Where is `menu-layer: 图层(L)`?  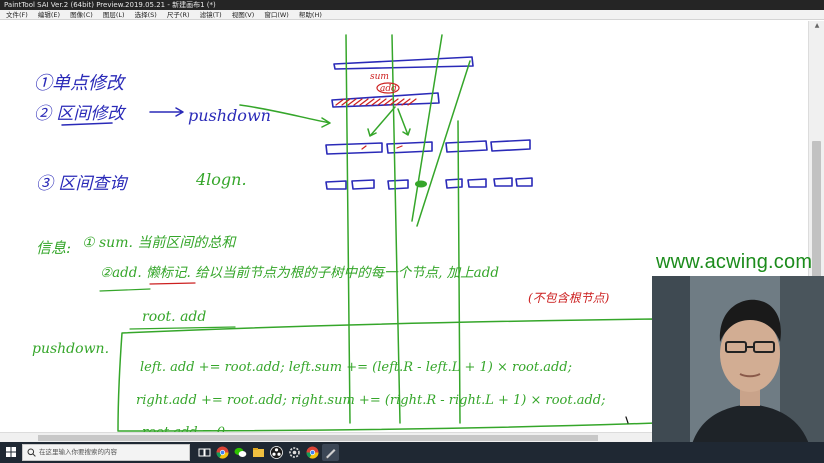
menu-layer: 图层(L) is located at coordinates (114, 15).